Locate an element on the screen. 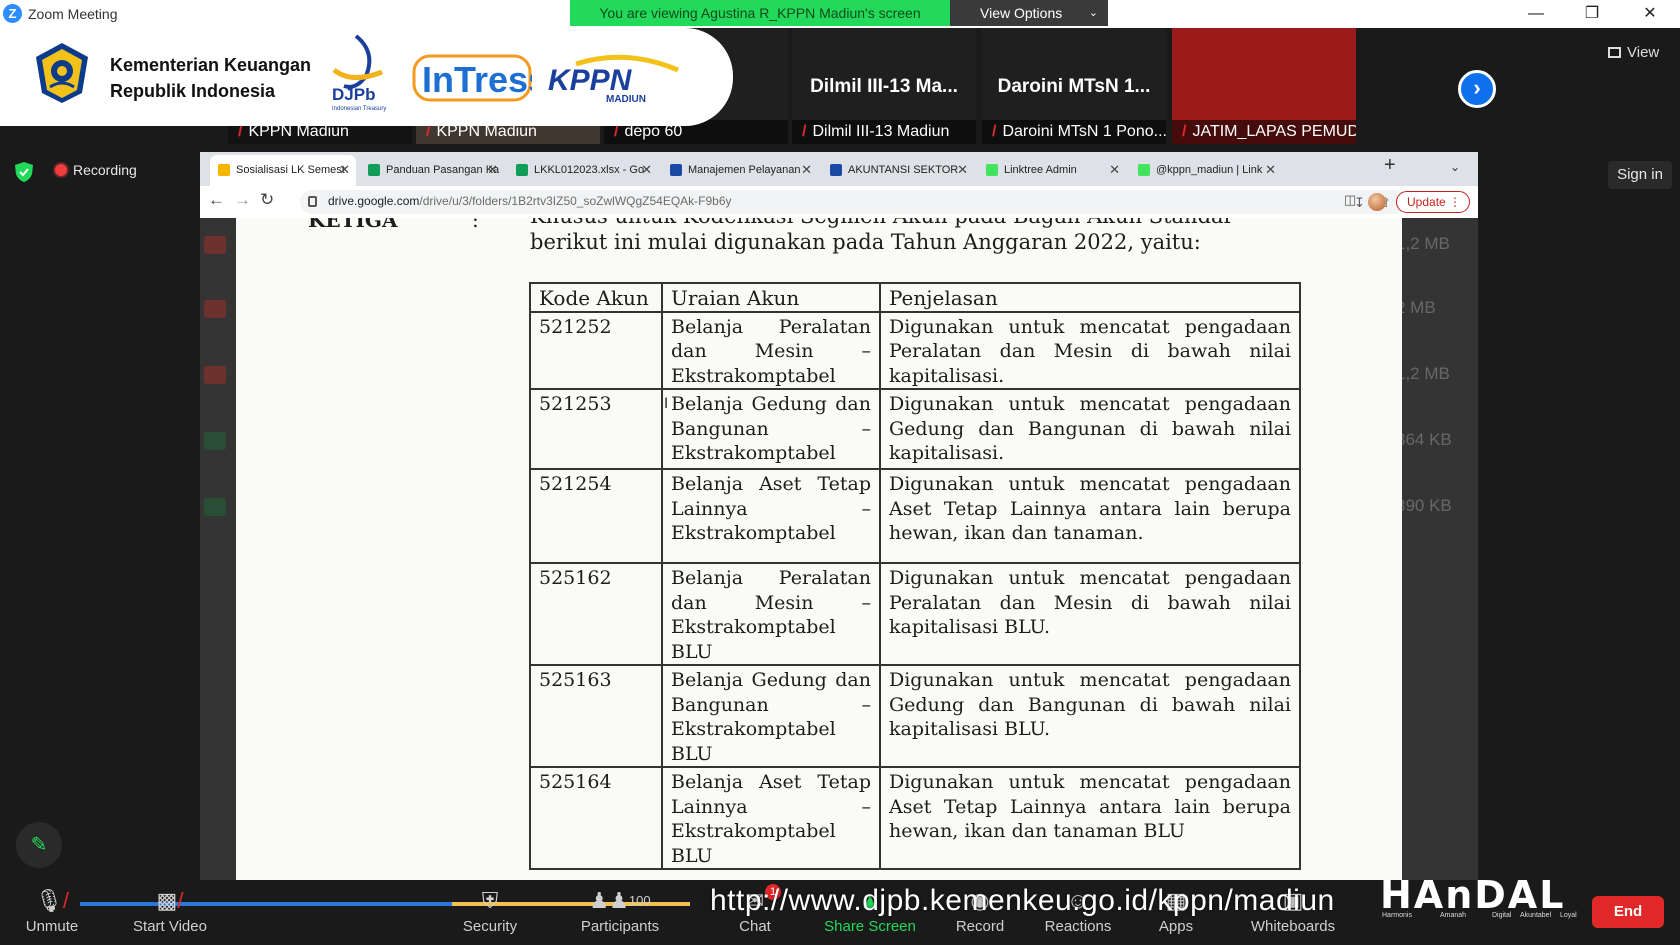  cell-code: 521254 is located at coordinates (596, 516).